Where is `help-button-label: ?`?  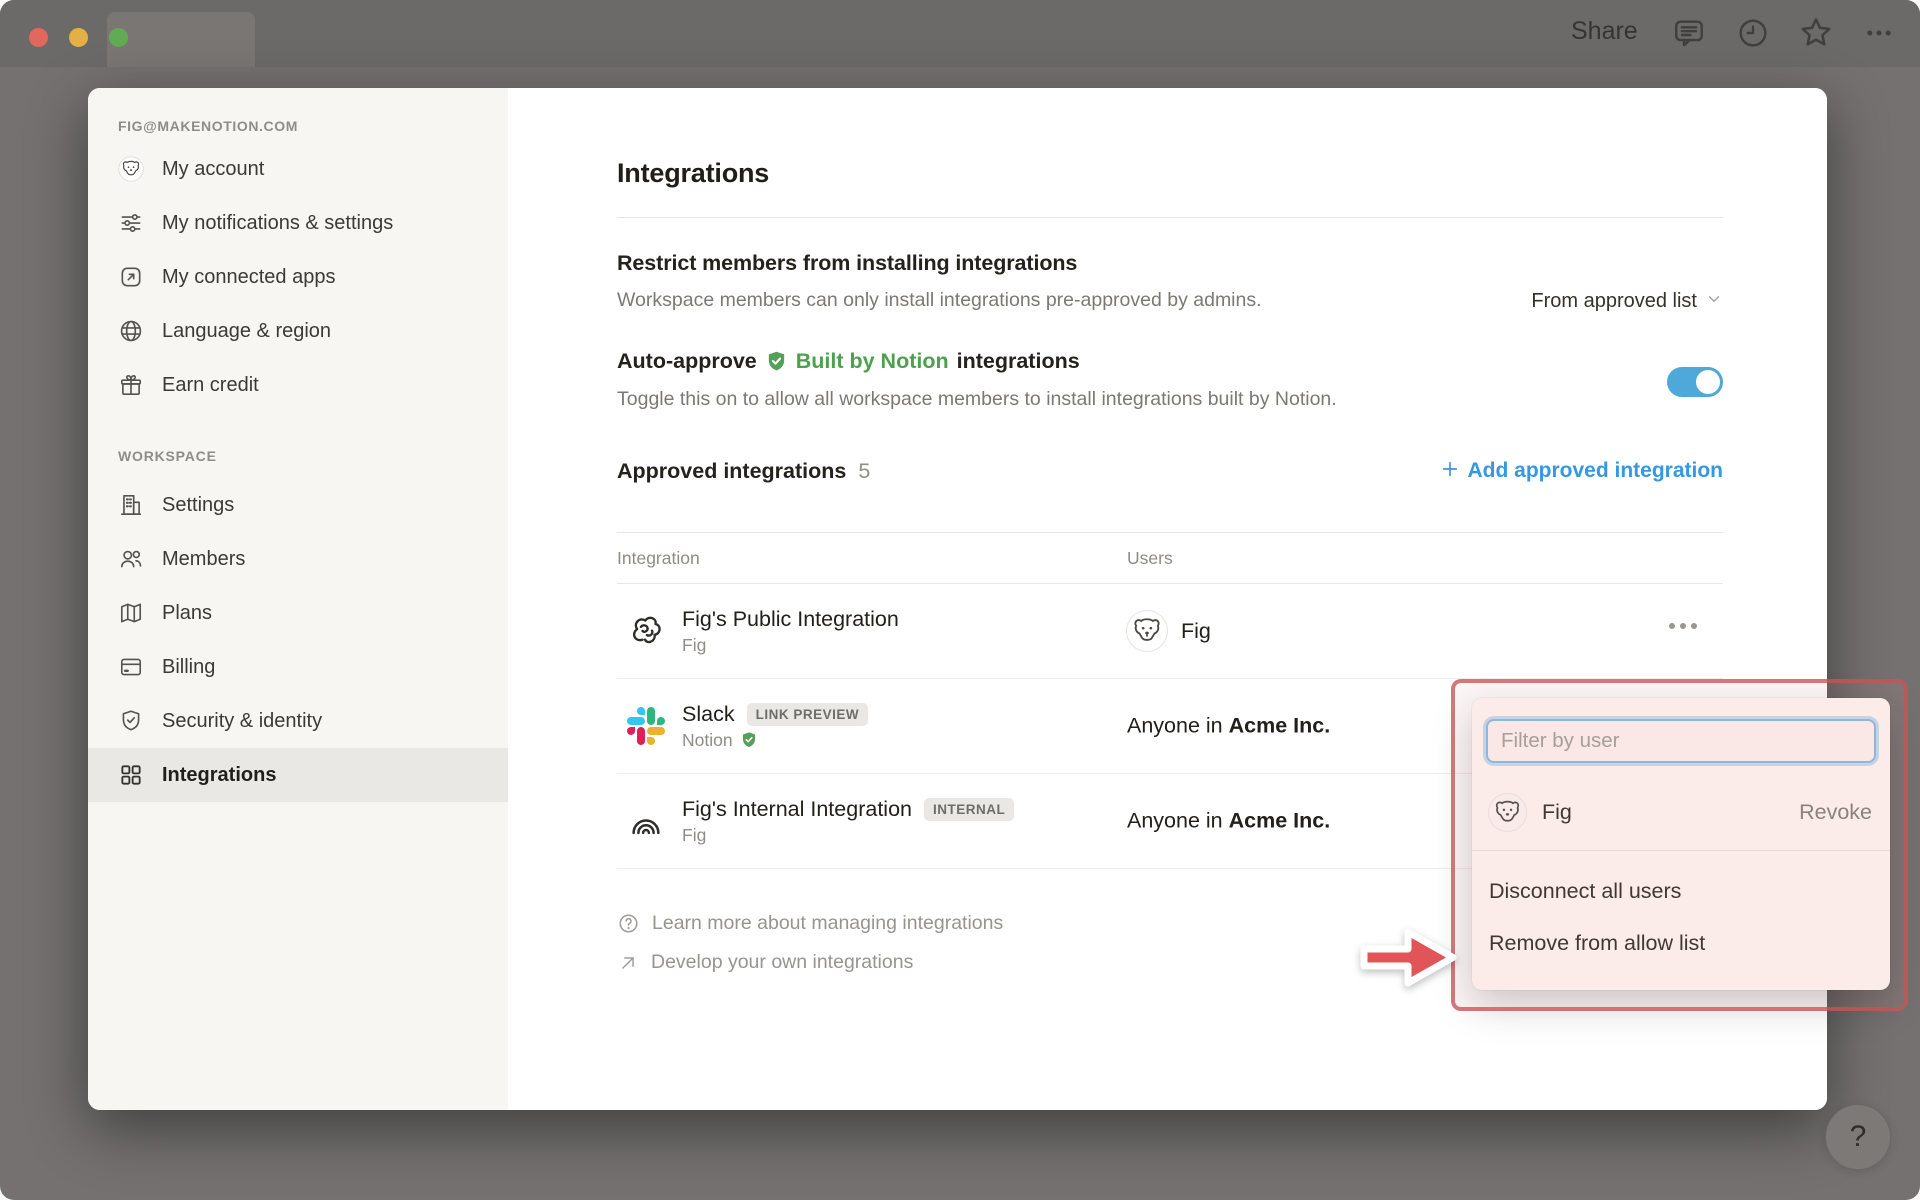
help-button-label: ? is located at coordinates (1858, 1136).